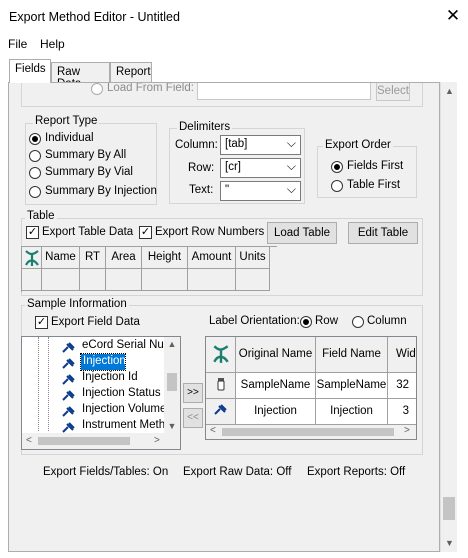 Image resolution: width=468 pixels, height=558 pixels. What do you see at coordinates (101, 191) in the screenshot?
I see `summary-by-injection-label: Summary By Injection` at bounding box center [101, 191].